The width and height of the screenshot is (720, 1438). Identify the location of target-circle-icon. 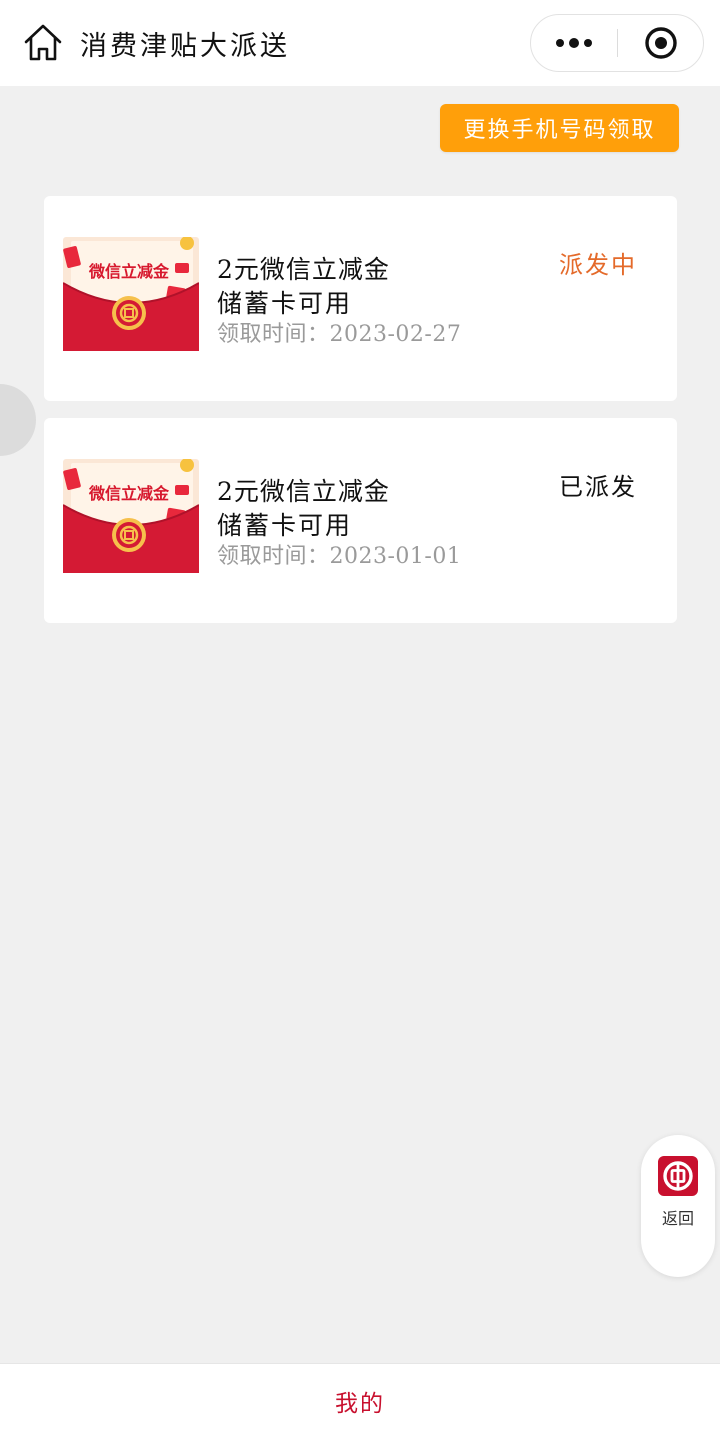
(661, 43).